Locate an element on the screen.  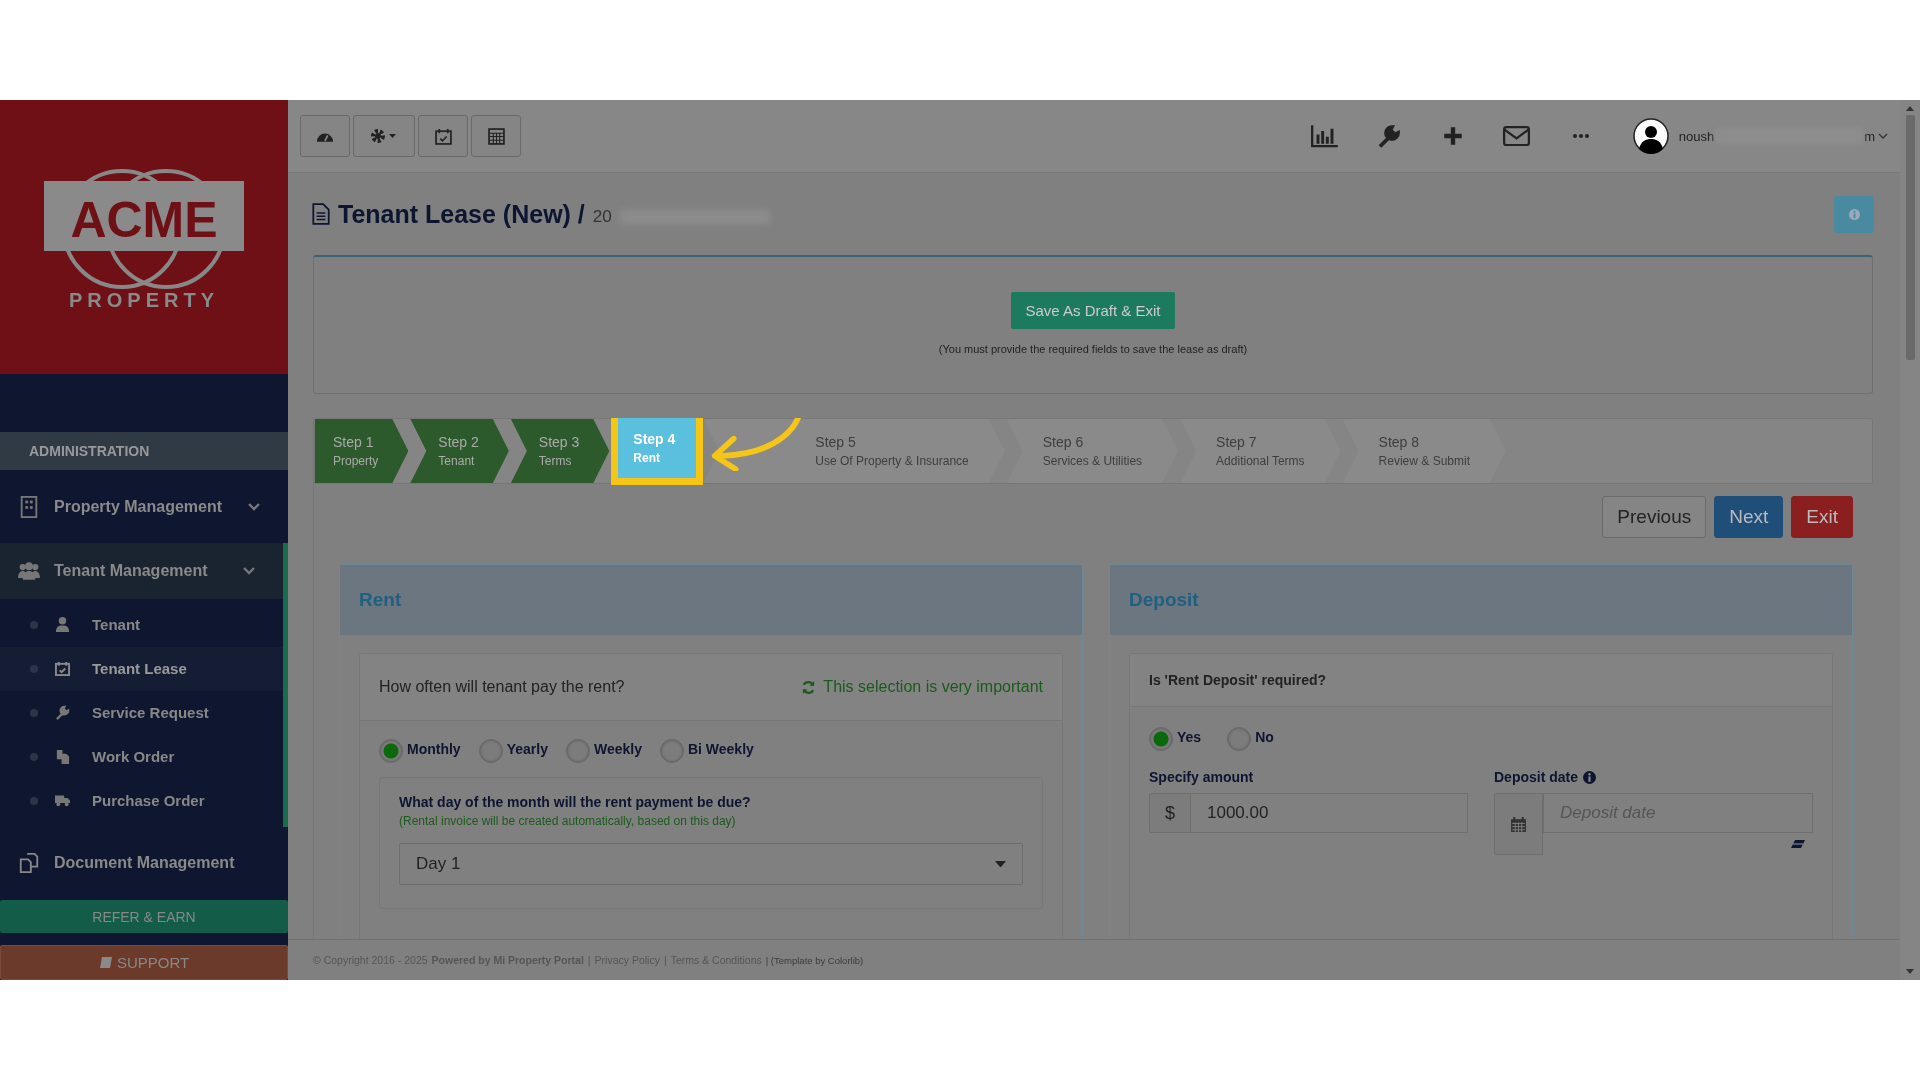
step-tab: Step 5 Use Of Property & Insurance is located at coordinates (854, 451).